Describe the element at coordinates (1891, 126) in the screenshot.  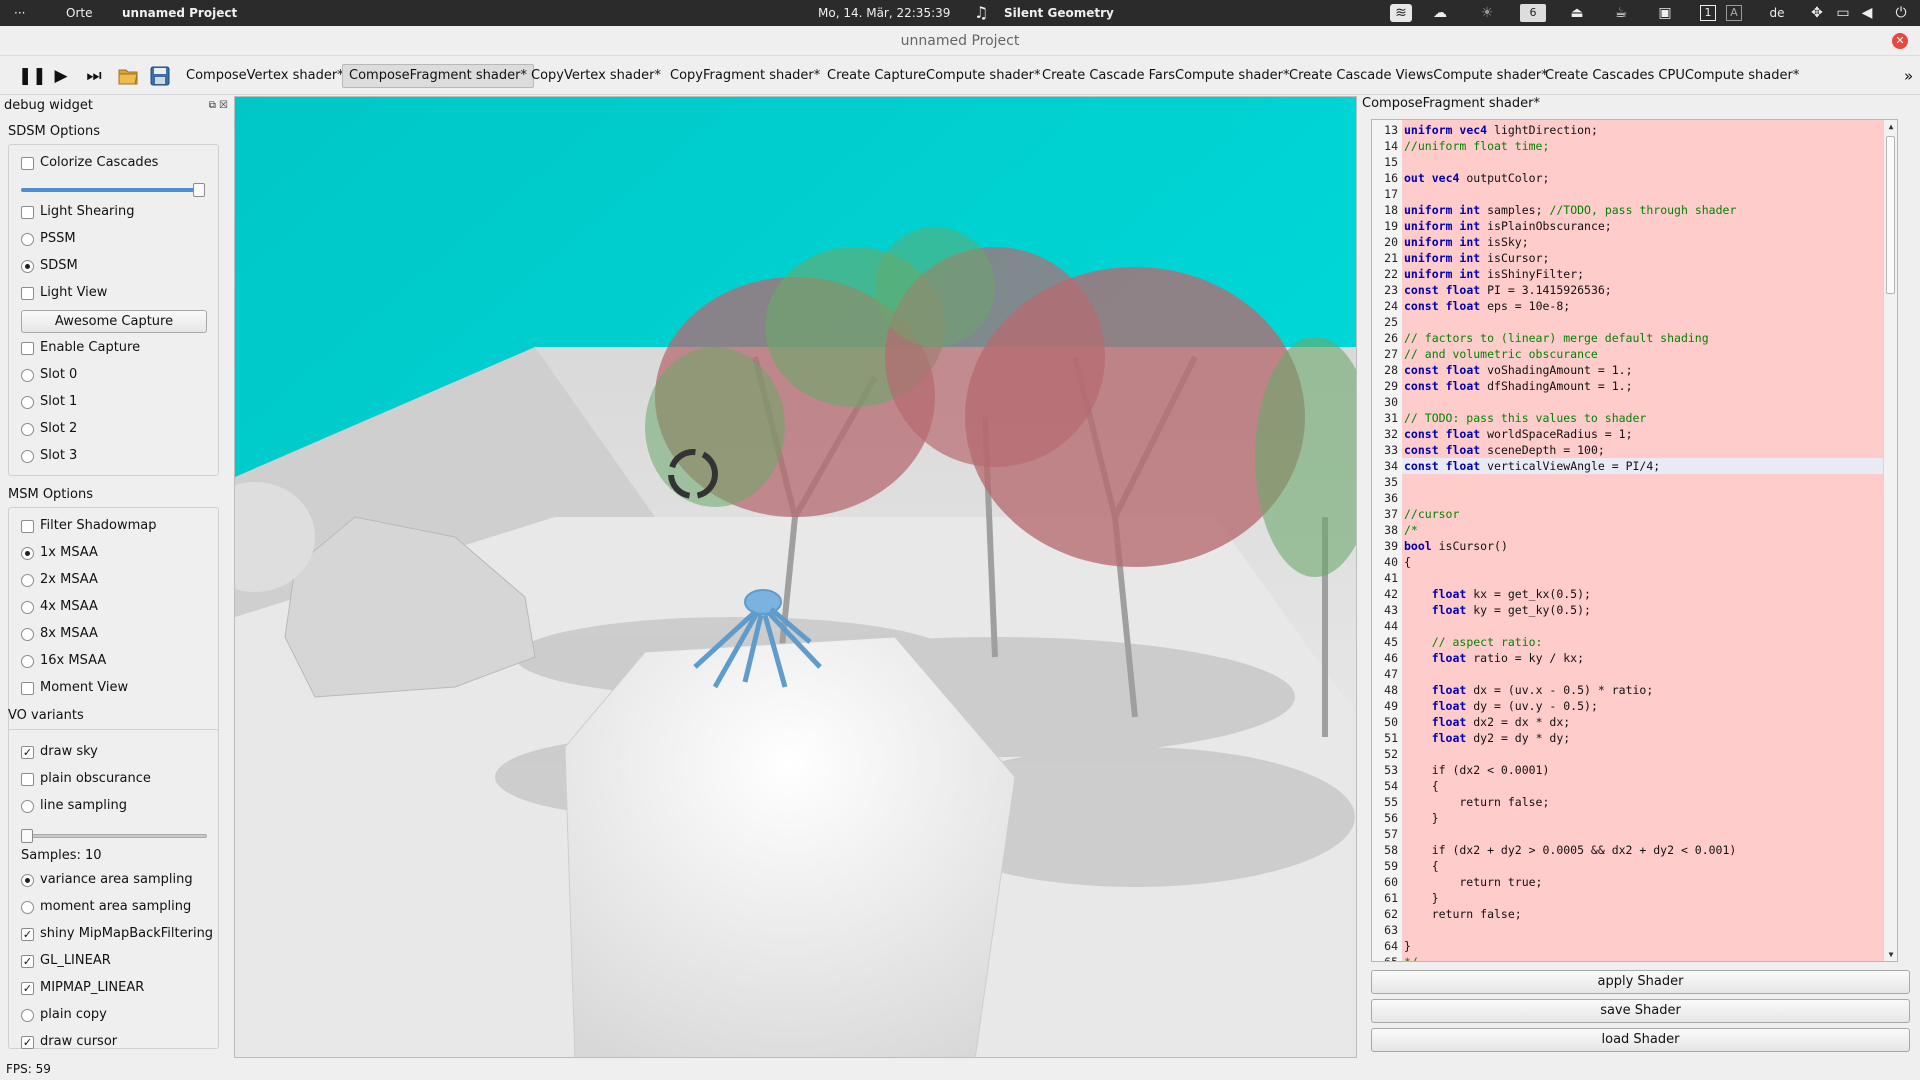
I see `scroll-up-arrow: ▲` at that location.